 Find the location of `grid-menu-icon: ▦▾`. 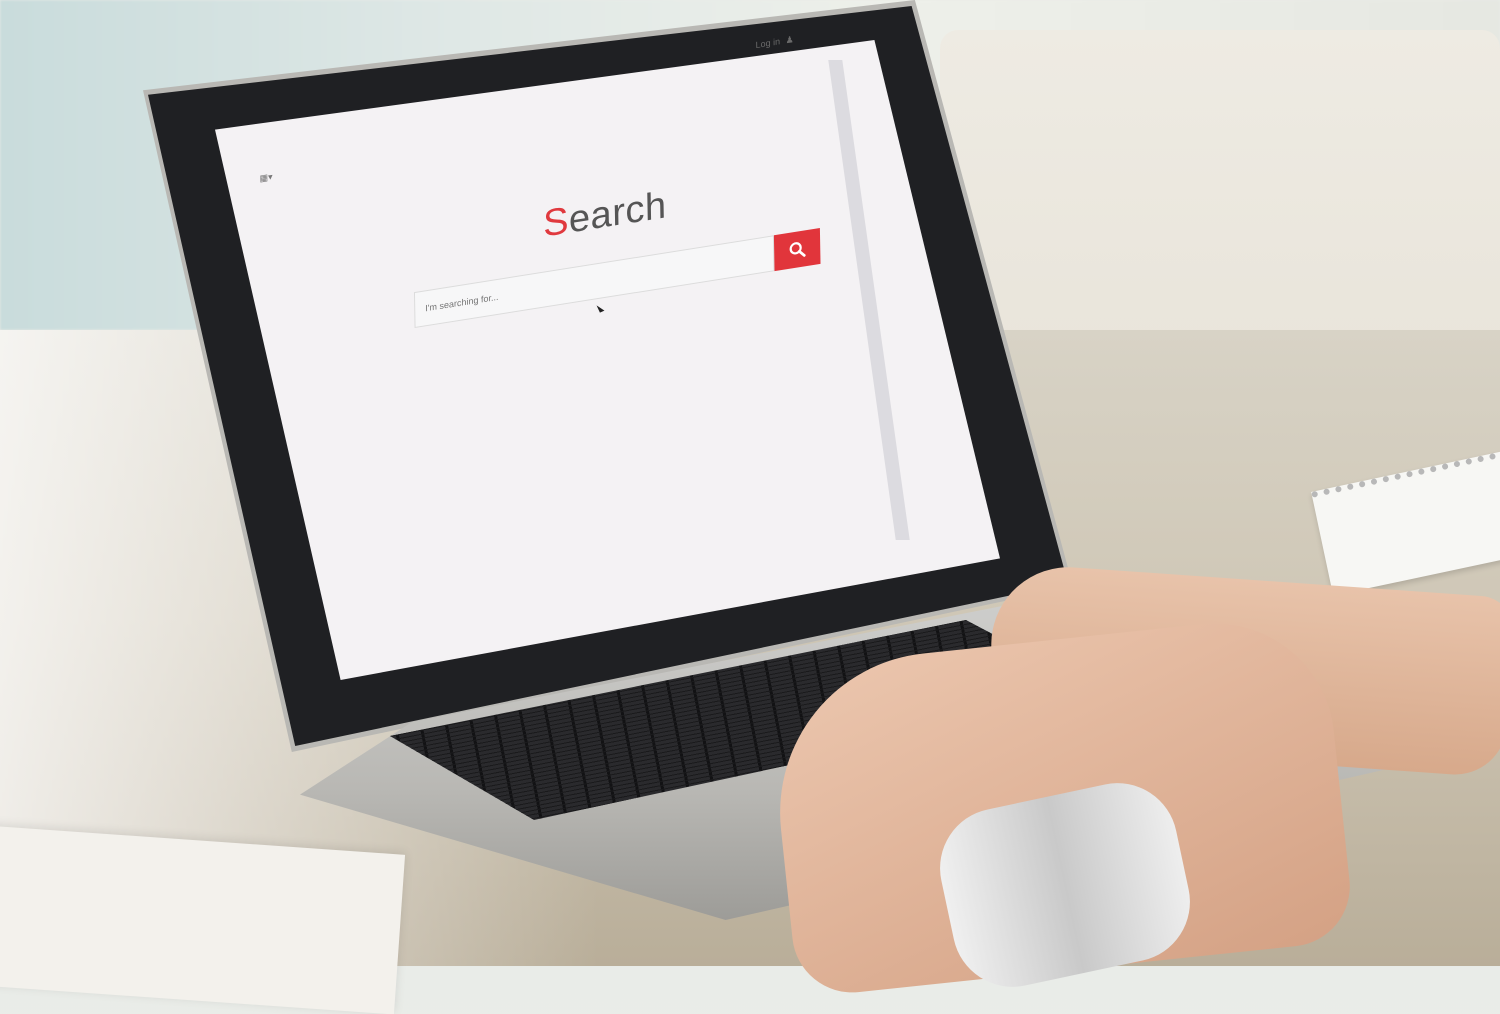

grid-menu-icon: ▦▾ is located at coordinates (265, 177).